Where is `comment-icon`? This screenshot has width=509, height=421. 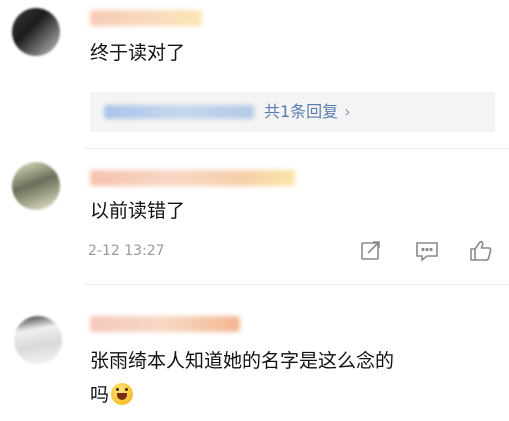 comment-icon is located at coordinates (427, 251).